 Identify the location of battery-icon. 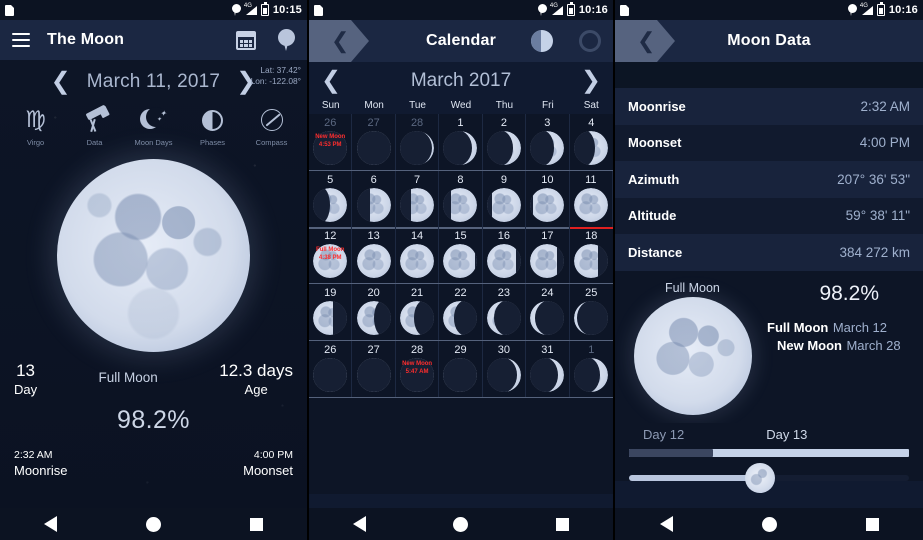
(570, 9).